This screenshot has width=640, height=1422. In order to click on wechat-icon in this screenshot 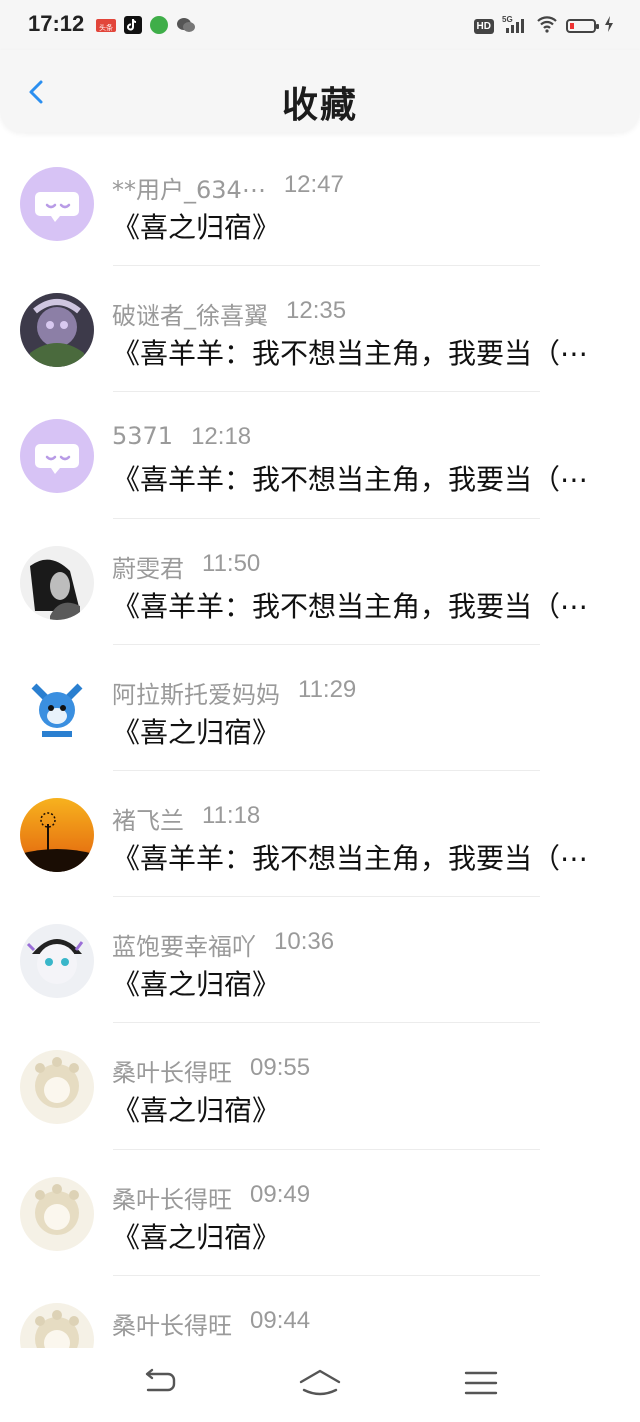, I will do `click(186, 25)`.